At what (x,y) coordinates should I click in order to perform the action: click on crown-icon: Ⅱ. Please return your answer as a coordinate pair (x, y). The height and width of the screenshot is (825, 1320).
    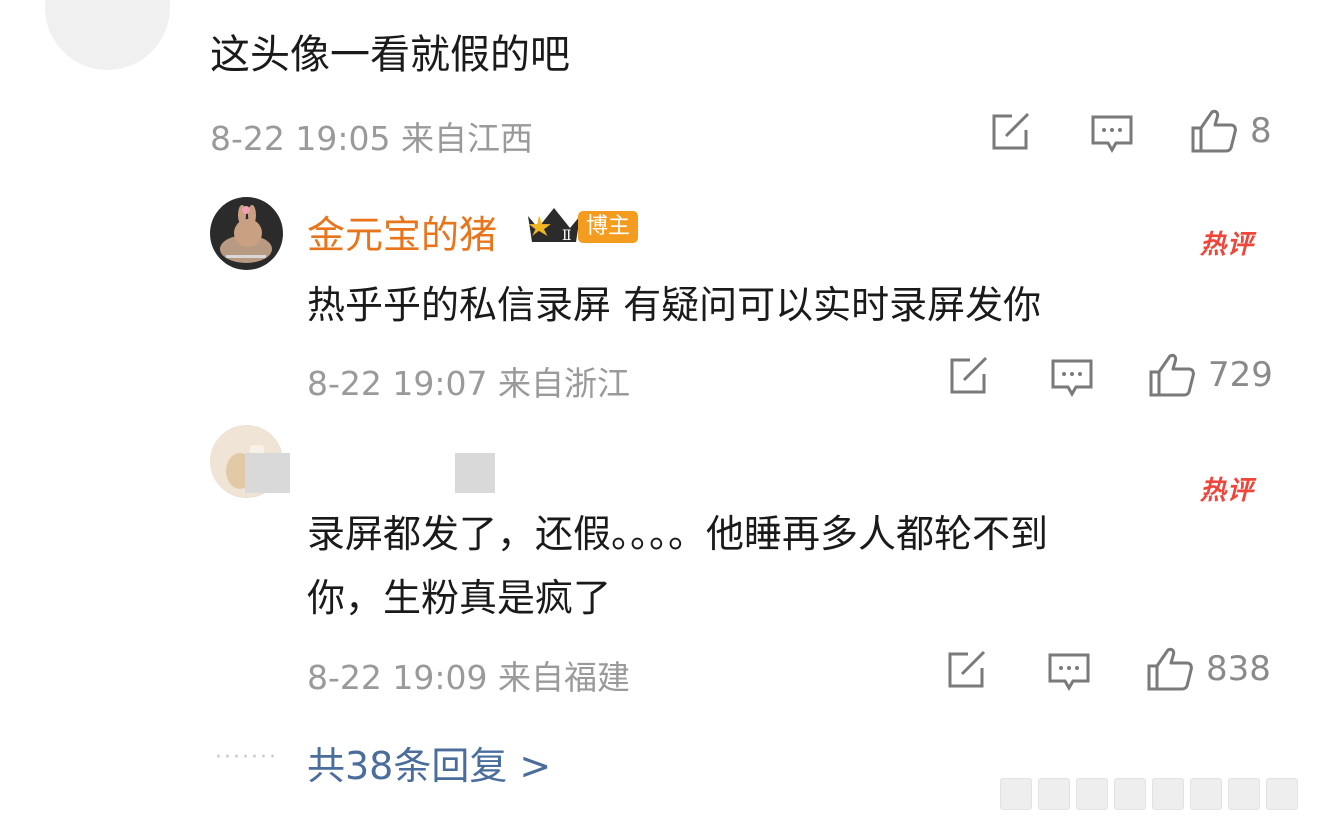
    Looking at the image, I should click on (554, 226).